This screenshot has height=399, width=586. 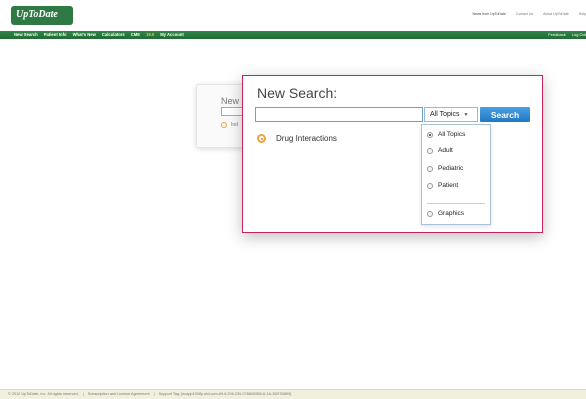 I want to click on radio-selected-icon, so click(x=430, y=134).